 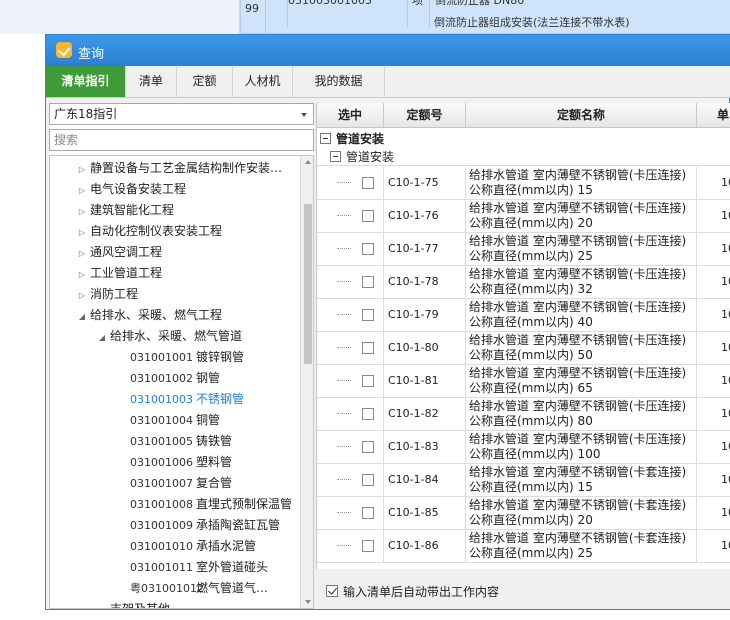 What do you see at coordinates (581, 480) in the screenshot?
I see `quota-name-cell: 给排水管道 室内薄壁不锈钢管(卡套连接) 公称直径(mm以内) 15` at bounding box center [581, 480].